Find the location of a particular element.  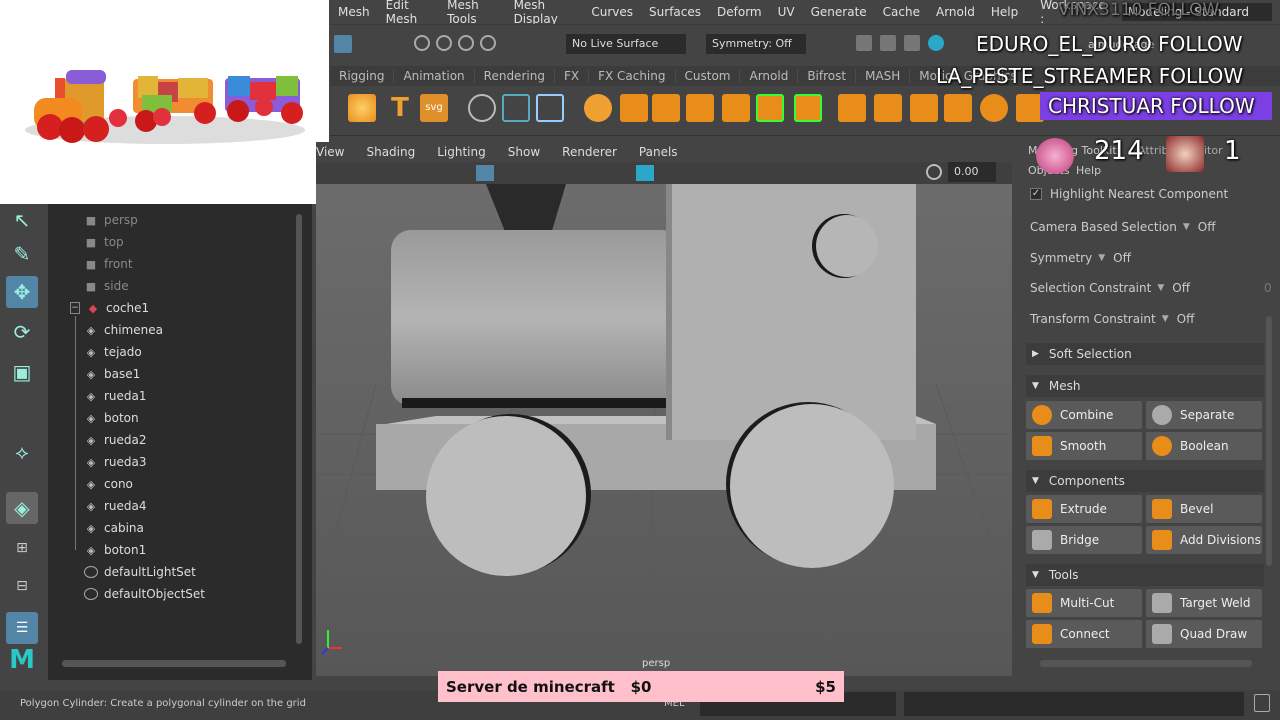

vp-menu-renderer: Renderer is located at coordinates (589, 152).